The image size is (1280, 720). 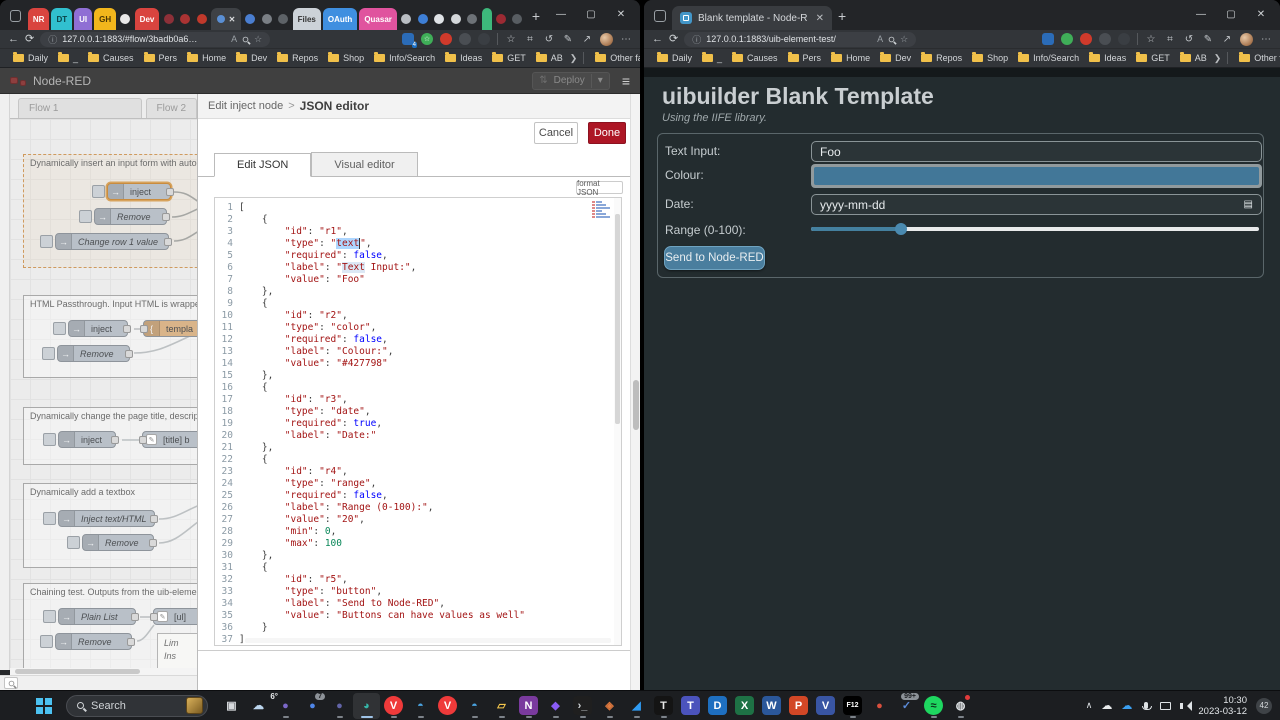 What do you see at coordinates (206, 57) in the screenshot?
I see `bookmark-item: Home` at bounding box center [206, 57].